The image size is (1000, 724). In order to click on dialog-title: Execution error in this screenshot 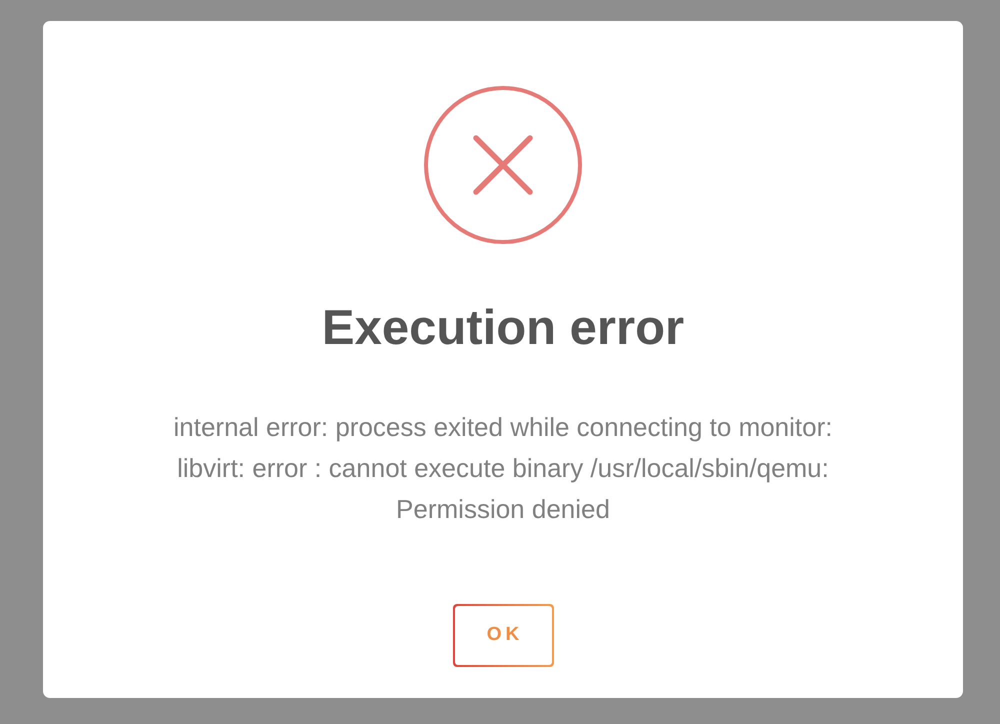, I will do `click(503, 328)`.